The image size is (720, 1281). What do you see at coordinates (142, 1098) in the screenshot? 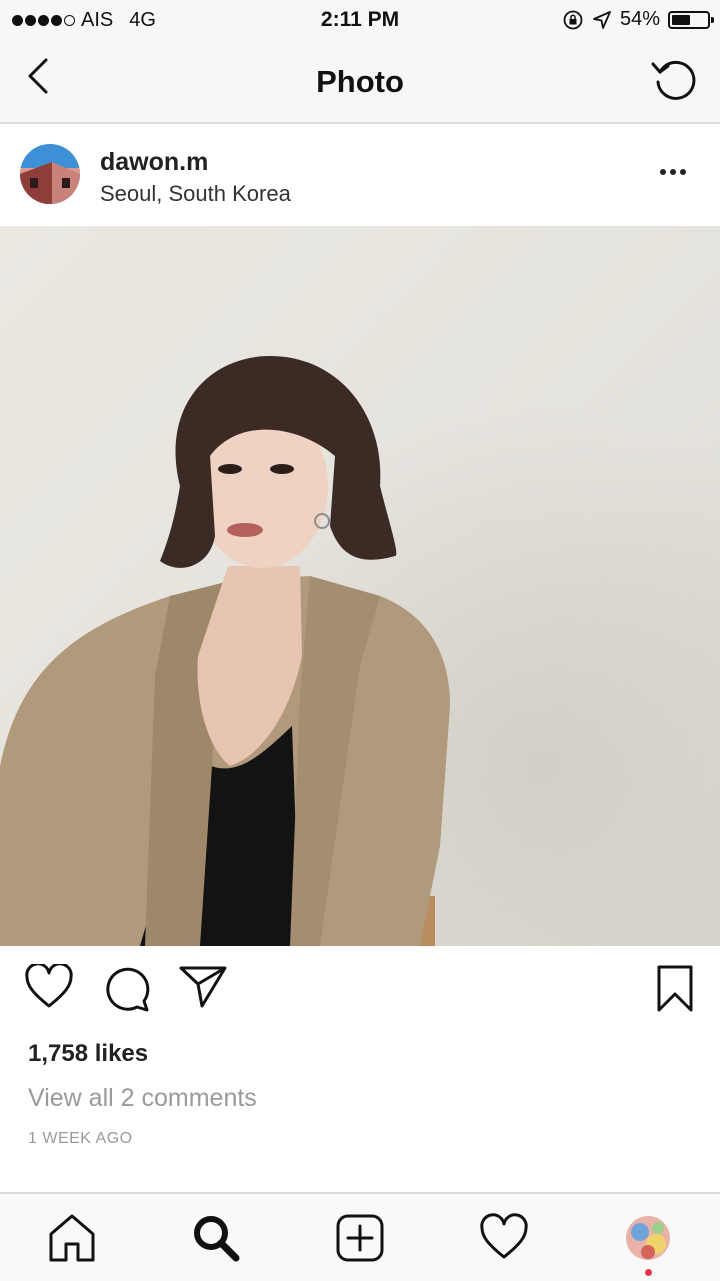
I see `view-comments-link: View all 2 comments` at bounding box center [142, 1098].